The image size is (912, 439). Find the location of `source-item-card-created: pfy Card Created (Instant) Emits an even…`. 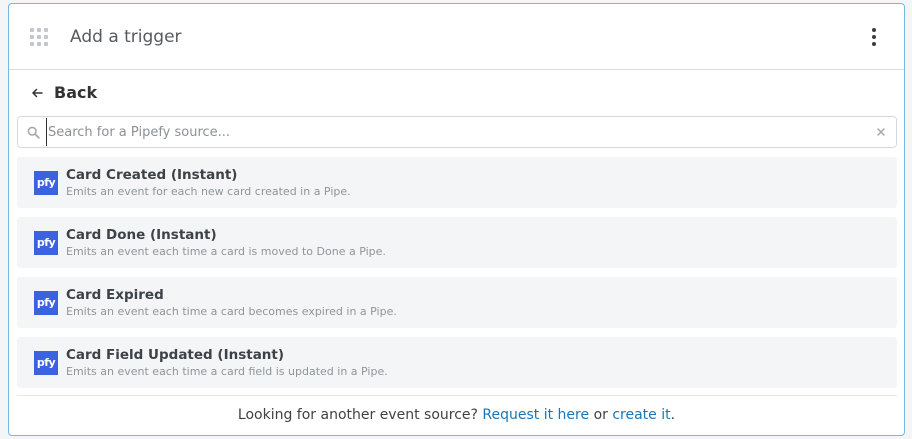

source-item-card-created: pfy Card Created (Instant) Emits an even… is located at coordinates (457, 182).